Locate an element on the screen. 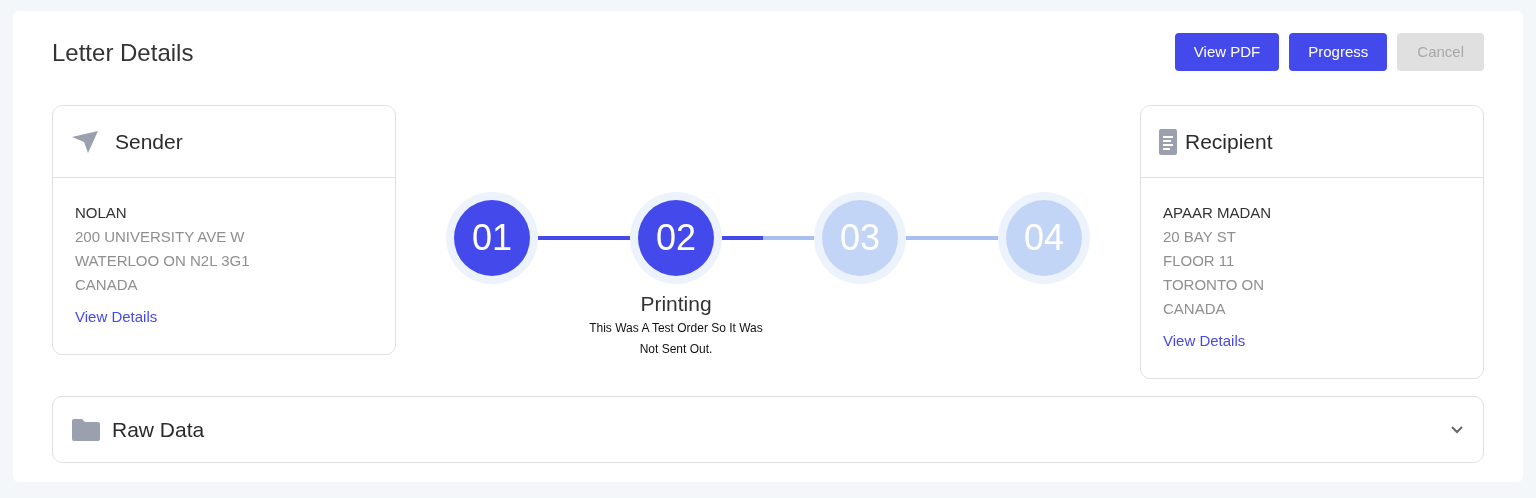 Image resolution: width=1536 pixels, height=498 pixels. address-line: 200 UNIVERSITY AVE W is located at coordinates (160, 237).